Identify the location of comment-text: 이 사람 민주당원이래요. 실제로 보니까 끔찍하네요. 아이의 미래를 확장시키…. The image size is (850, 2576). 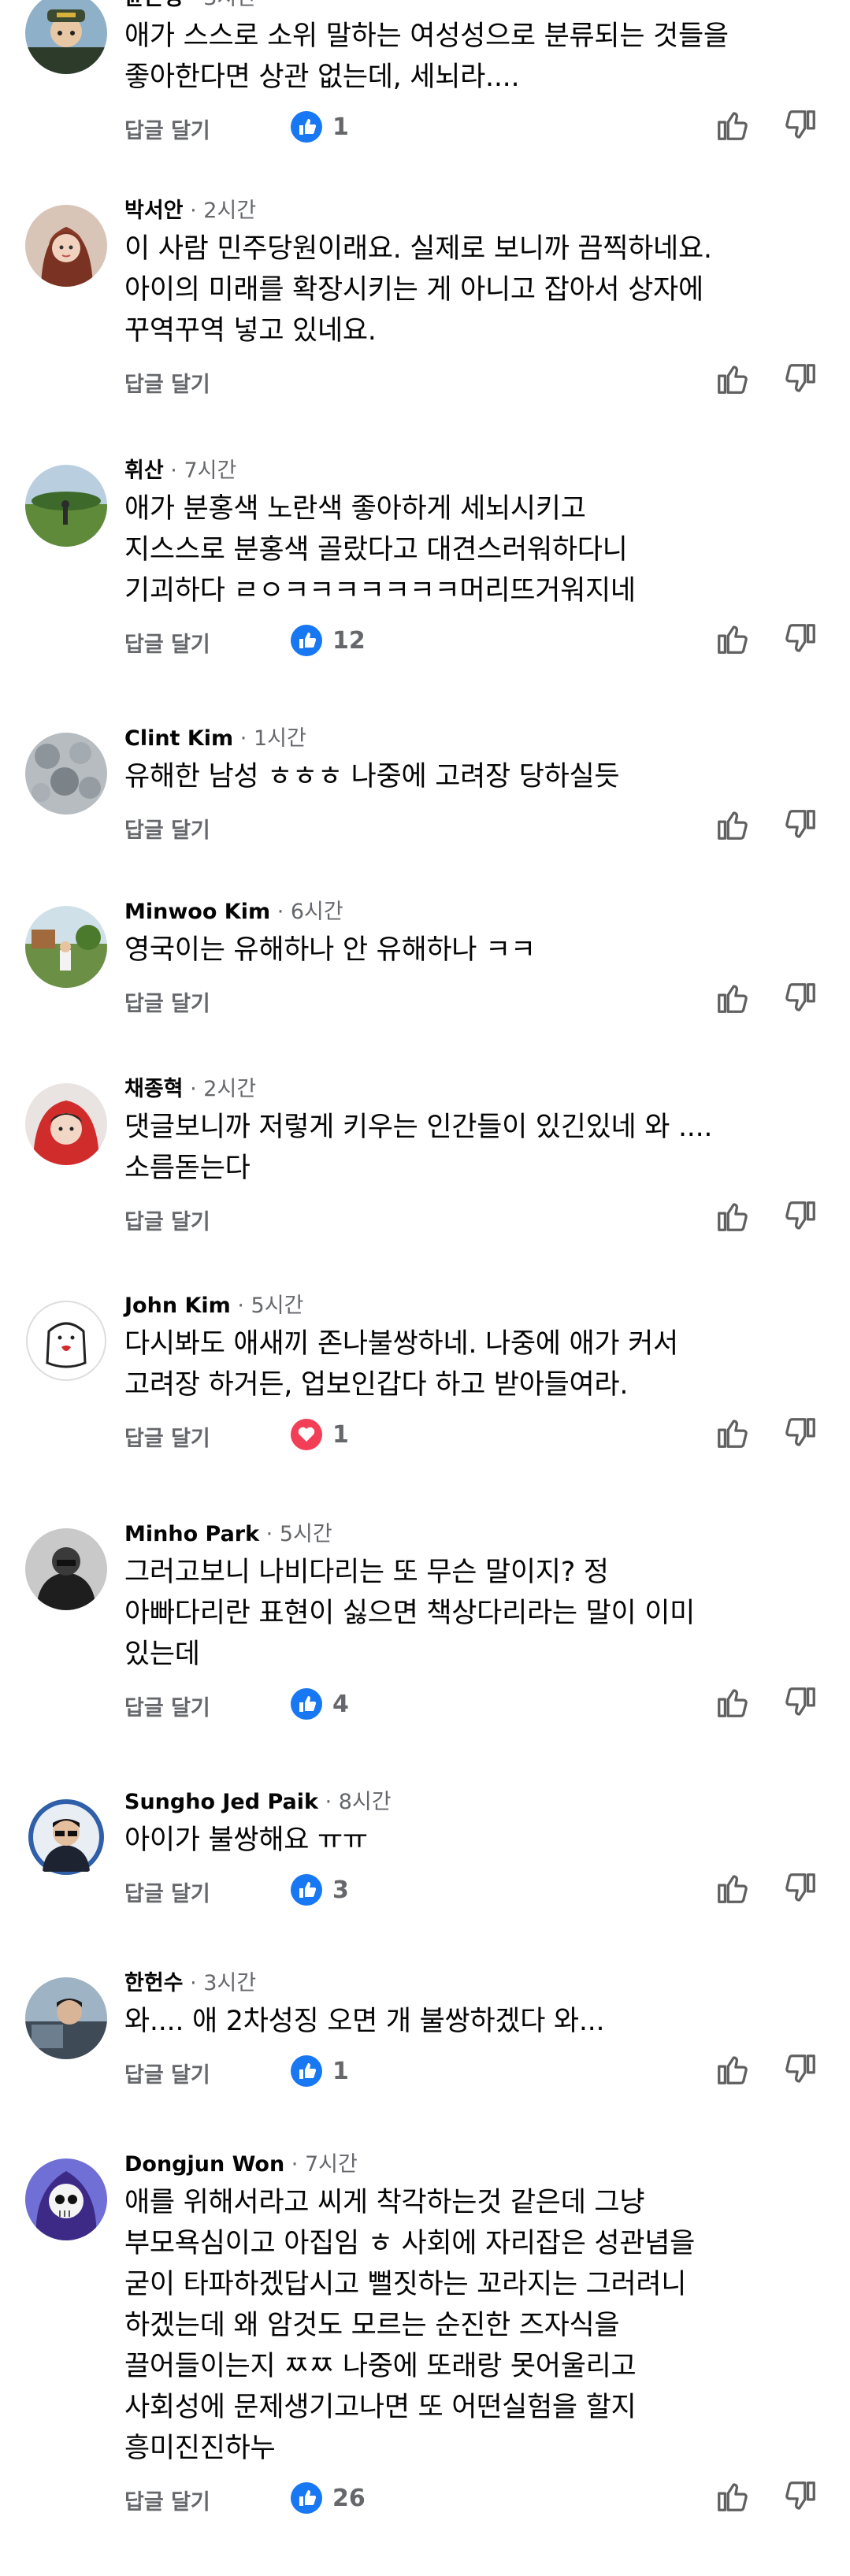
(471, 289).